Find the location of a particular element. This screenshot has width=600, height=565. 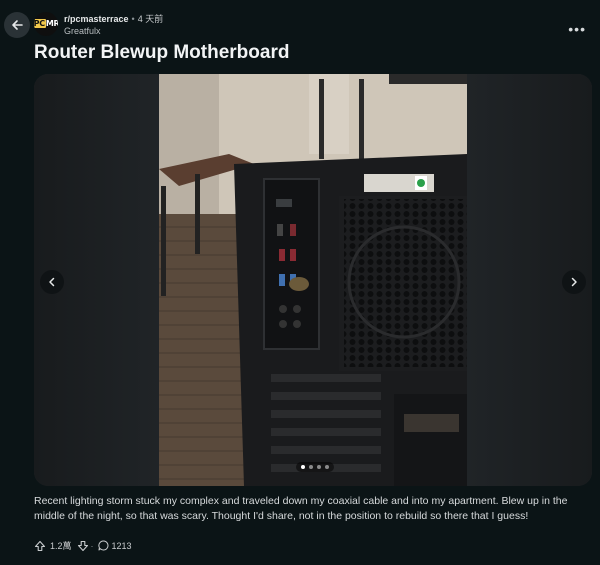

gallery-prev-button is located at coordinates (52, 282).